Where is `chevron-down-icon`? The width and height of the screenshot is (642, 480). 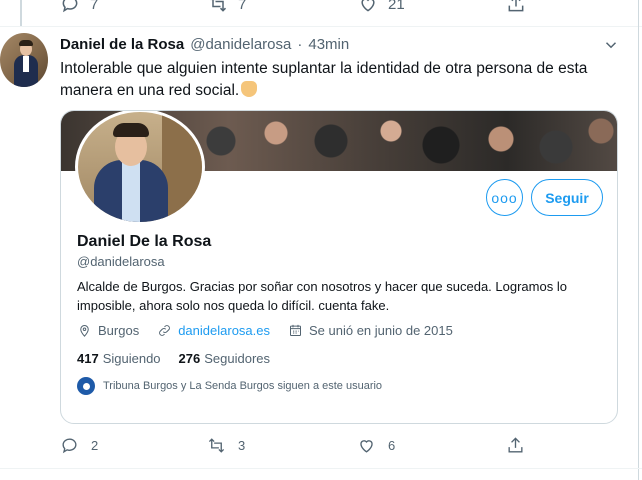 chevron-down-icon is located at coordinates (611, 45).